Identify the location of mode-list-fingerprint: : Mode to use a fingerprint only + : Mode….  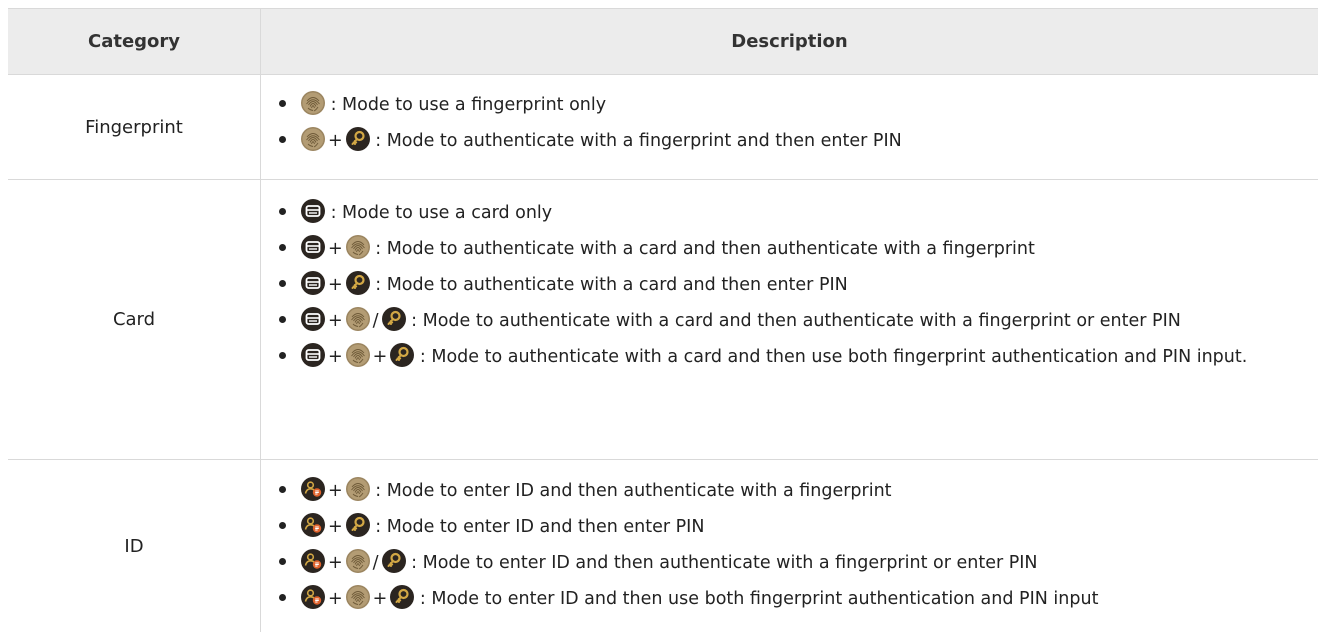
(792, 114).